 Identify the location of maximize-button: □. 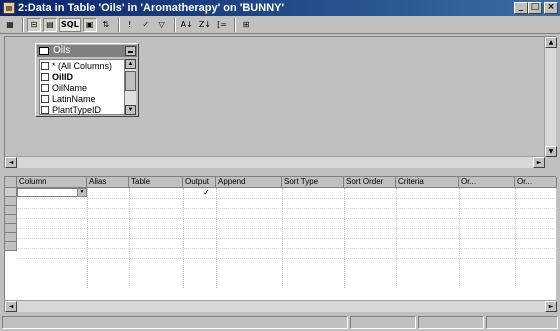
(535, 8).